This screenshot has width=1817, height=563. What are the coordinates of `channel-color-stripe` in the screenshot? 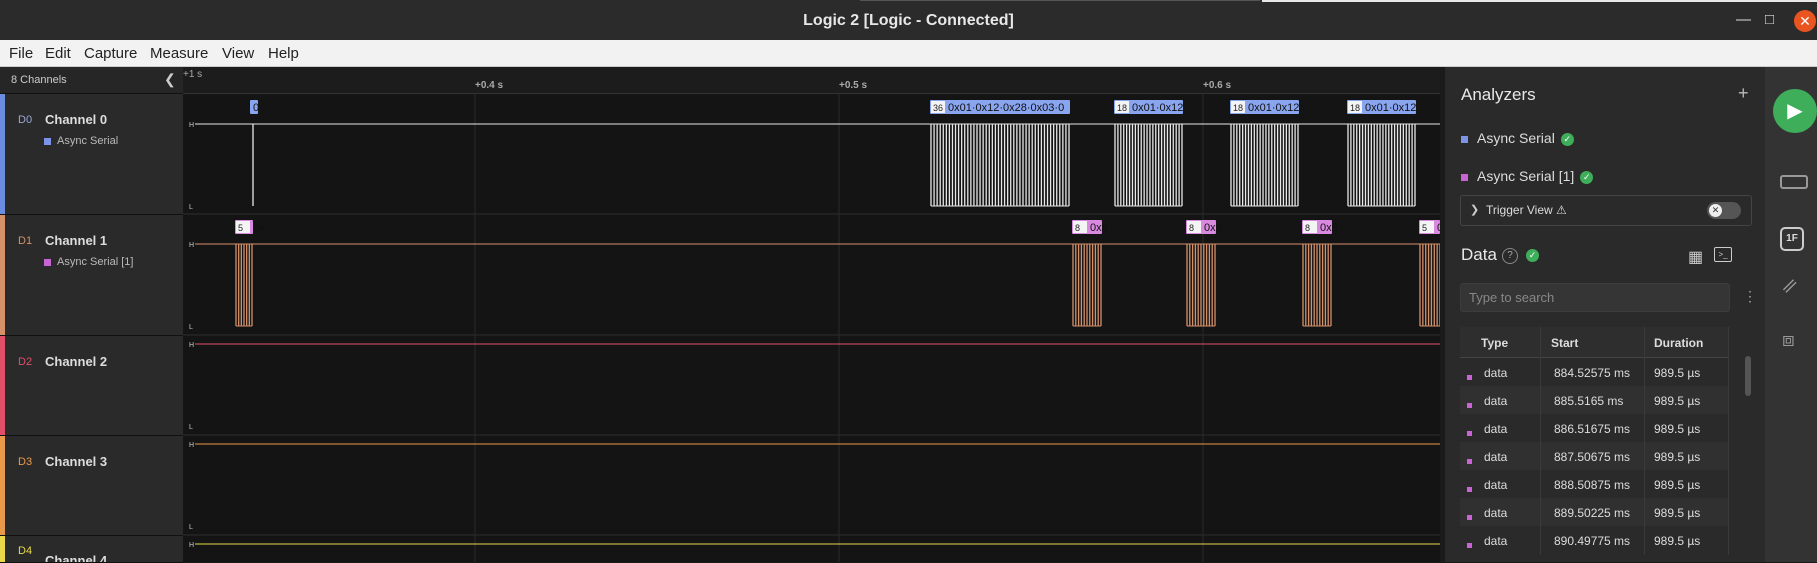 It's located at (2, 485).